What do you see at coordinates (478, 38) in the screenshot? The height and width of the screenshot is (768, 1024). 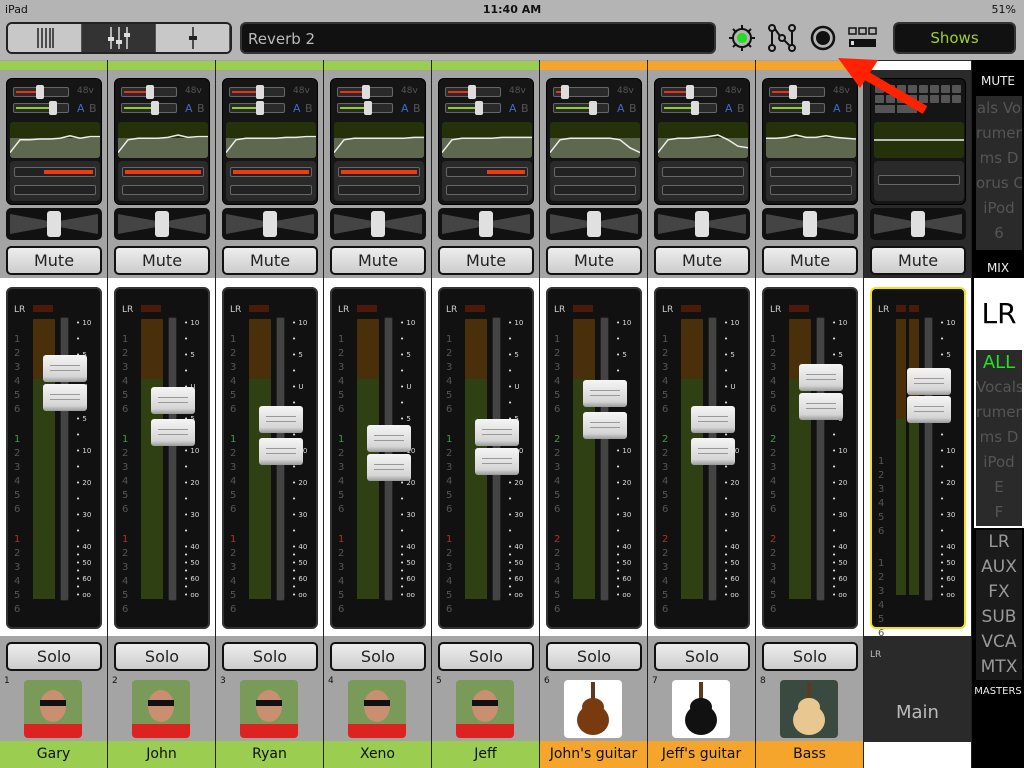 I see `scene-name-field: Reverb 2` at bounding box center [478, 38].